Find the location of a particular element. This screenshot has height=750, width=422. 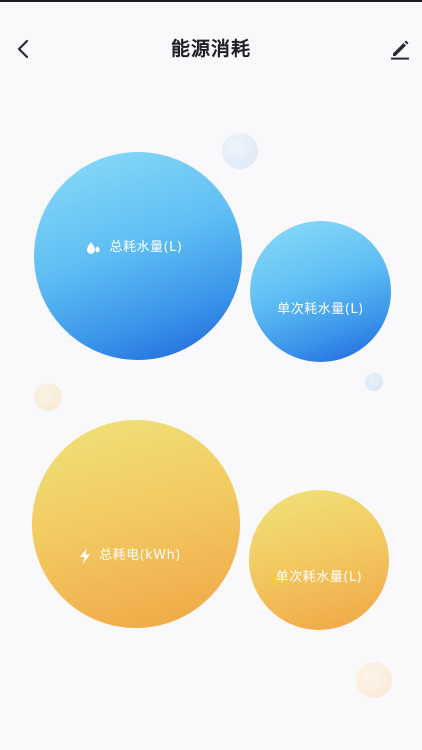

single-water-content: 单次耗水量(L) is located at coordinates (320, 310).